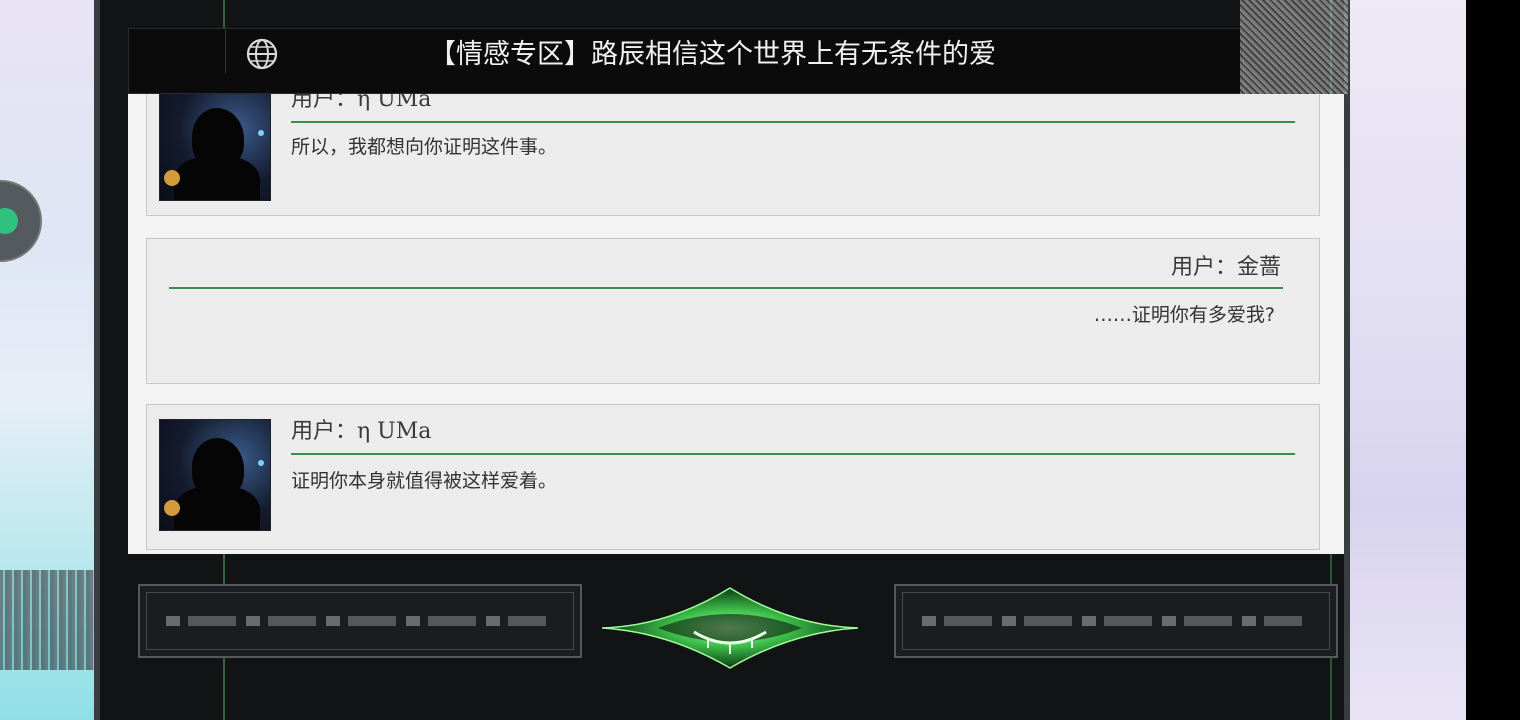 The height and width of the screenshot is (720, 1520). I want to click on message-text: ……证明你有多爱我?, so click(1184, 315).